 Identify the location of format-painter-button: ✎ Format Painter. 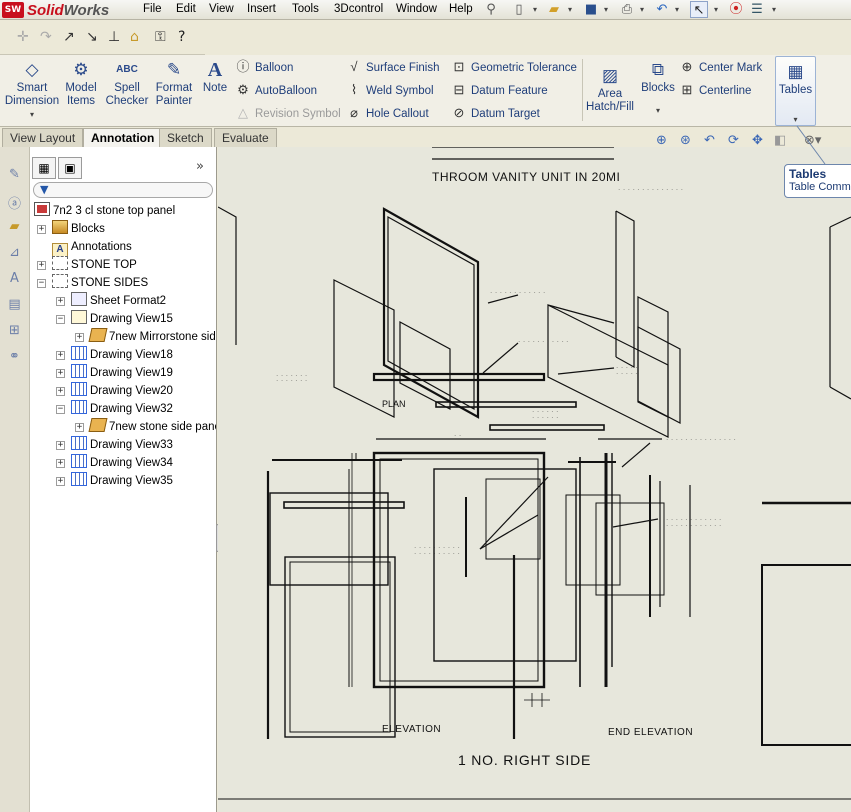
(174, 83).